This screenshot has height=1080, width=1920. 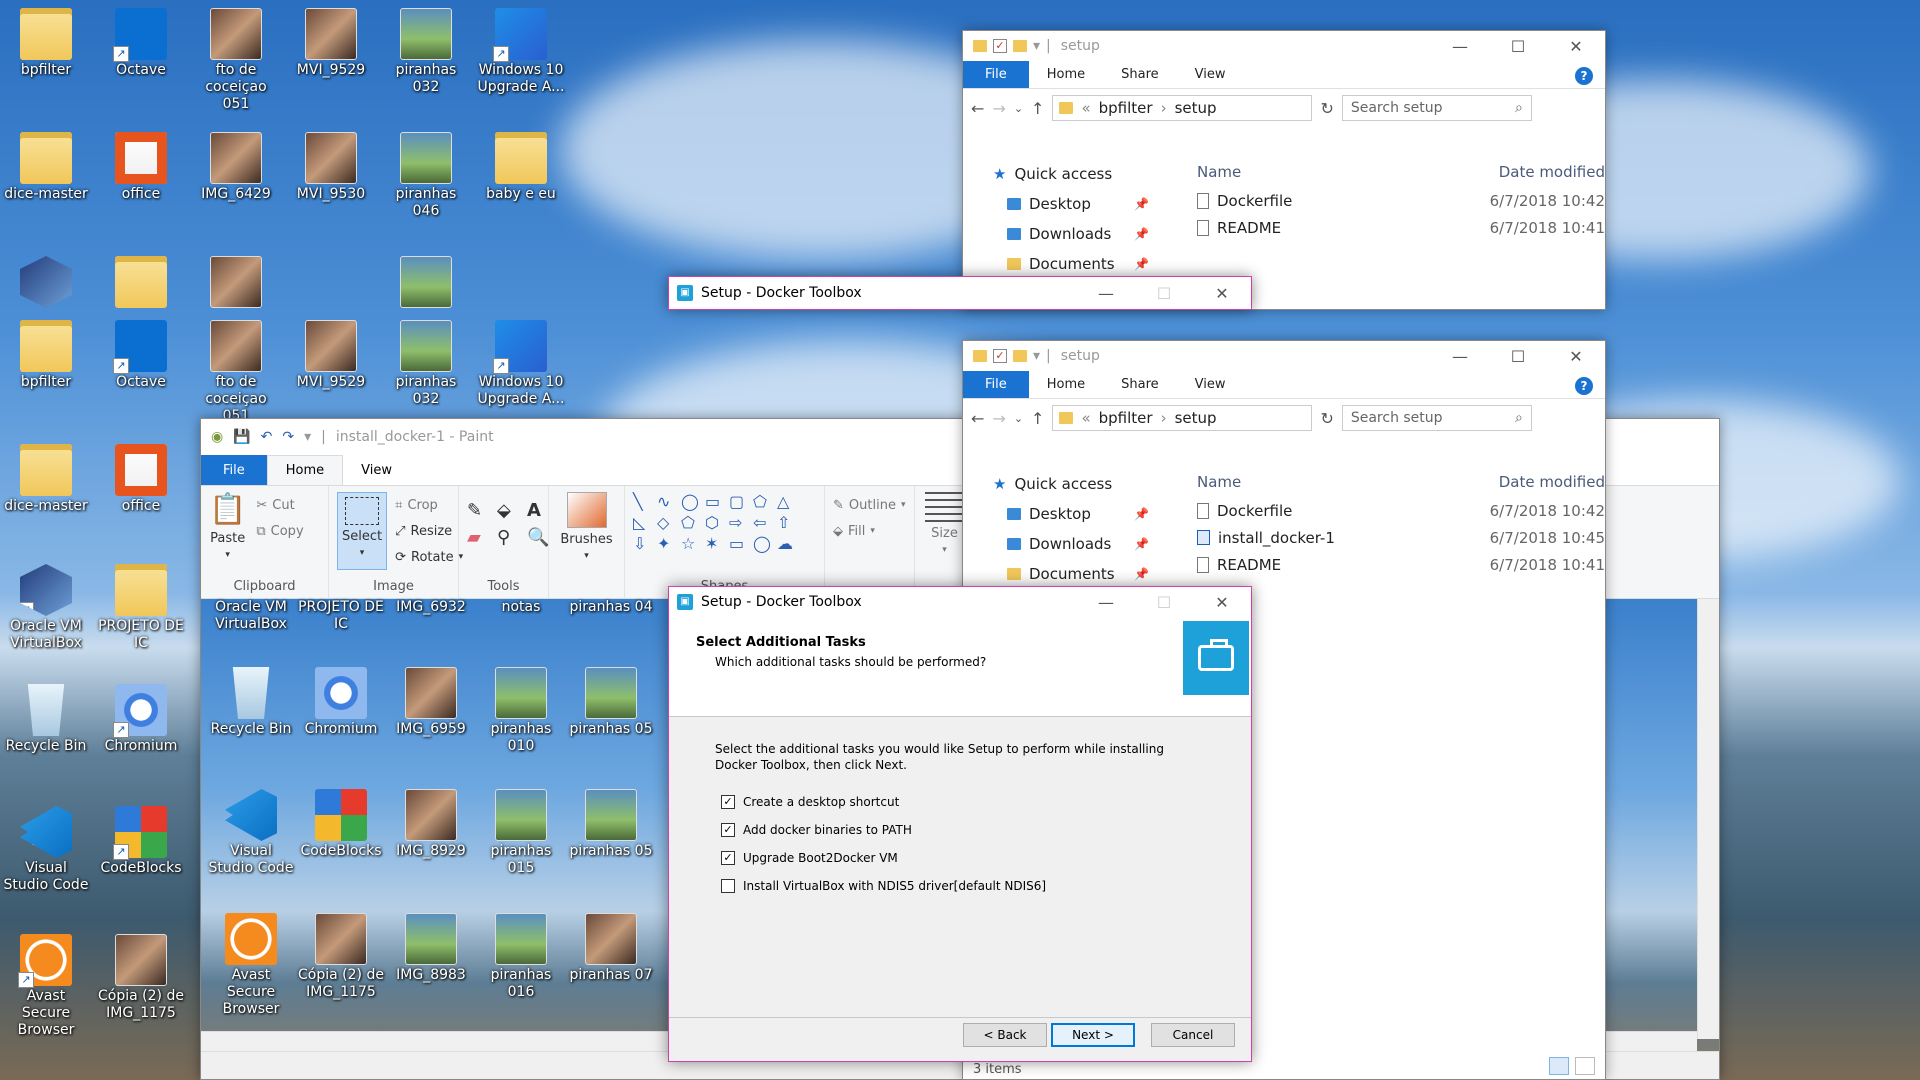 What do you see at coordinates (46, 281) in the screenshot?
I see `desktop-icon-vbox-partial` at bounding box center [46, 281].